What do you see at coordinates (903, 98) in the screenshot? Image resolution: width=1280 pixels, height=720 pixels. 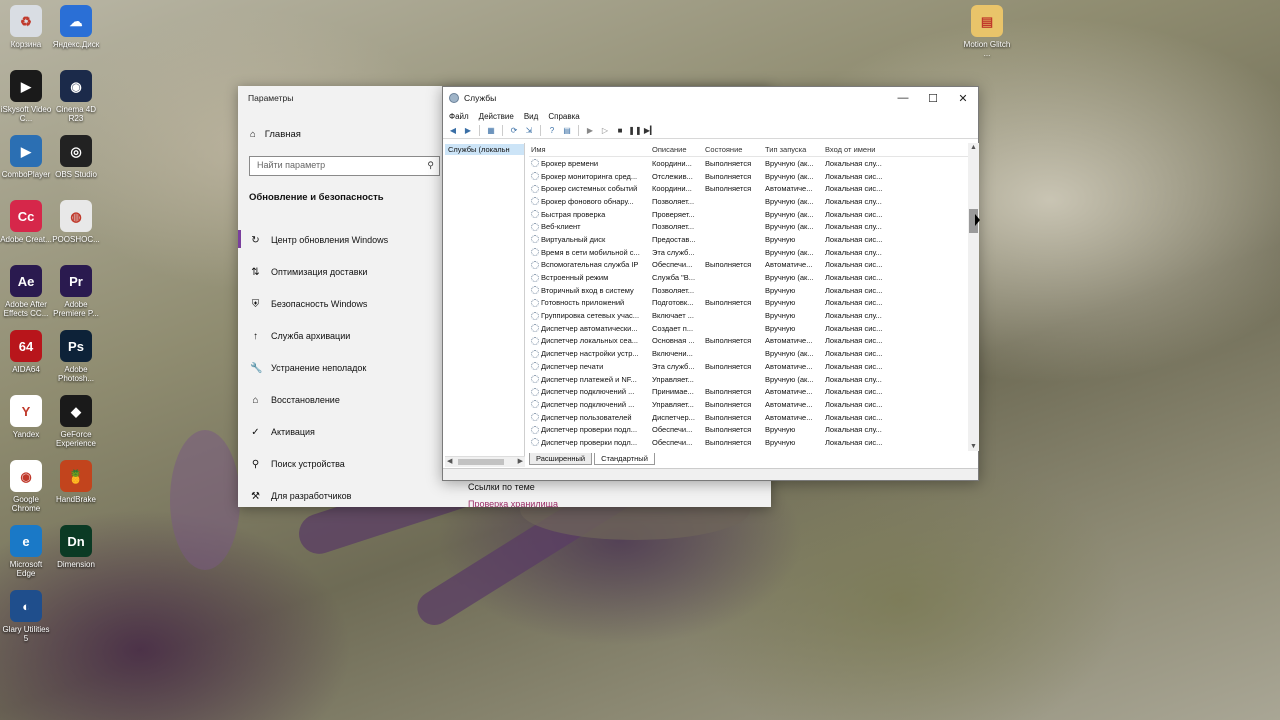 I see `minimize-button: —` at bounding box center [903, 98].